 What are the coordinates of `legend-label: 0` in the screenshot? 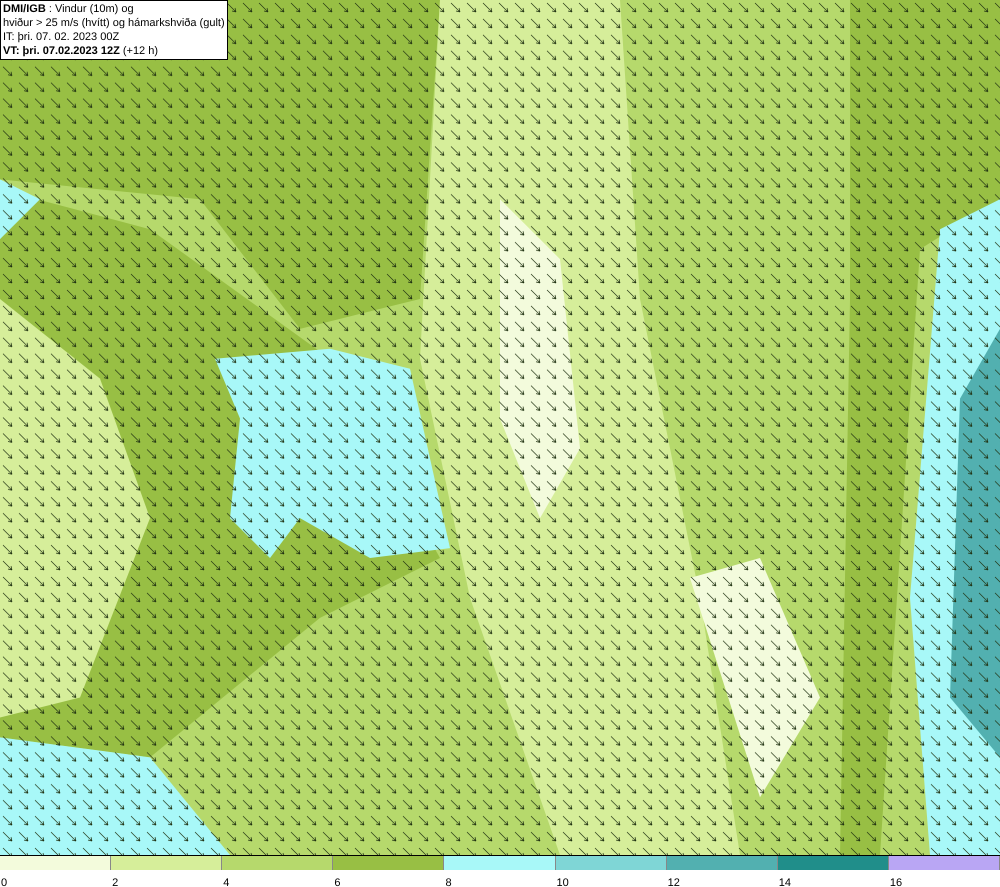 It's located at (4, 882).